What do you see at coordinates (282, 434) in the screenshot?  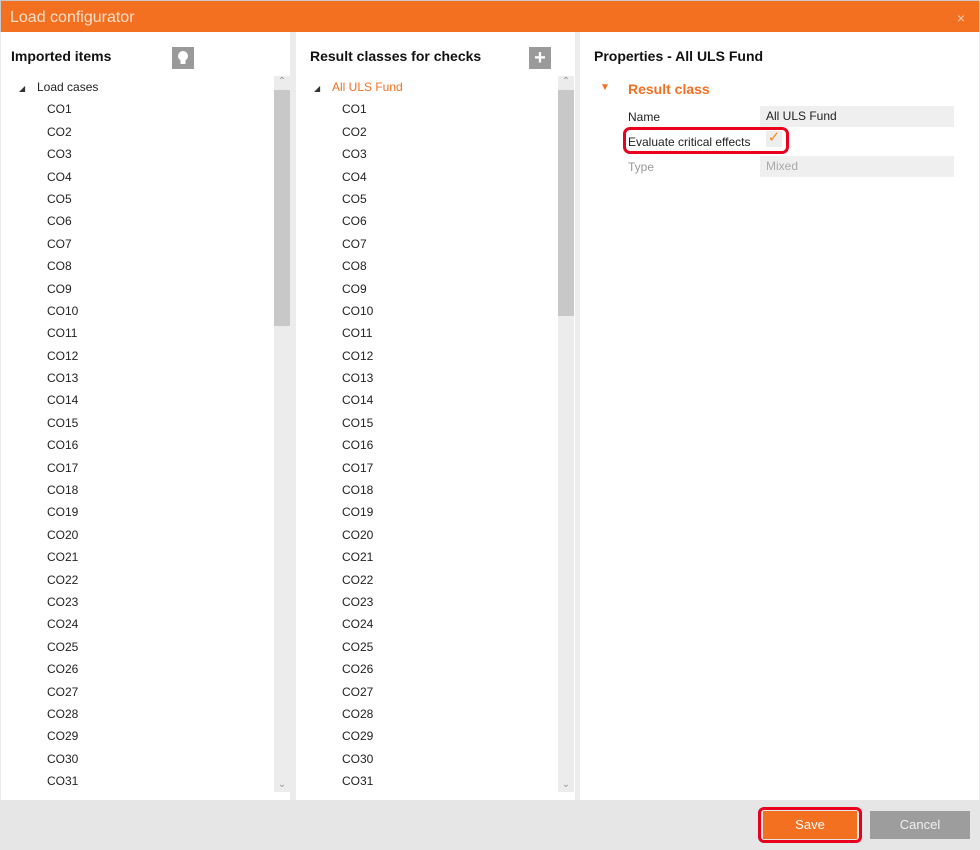 I see `imported-scrollbar: ⌃ ⌄` at bounding box center [282, 434].